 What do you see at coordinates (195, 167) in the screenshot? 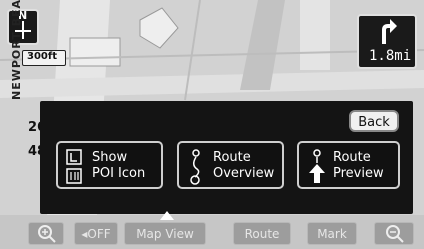
I see `route-overview-icon` at bounding box center [195, 167].